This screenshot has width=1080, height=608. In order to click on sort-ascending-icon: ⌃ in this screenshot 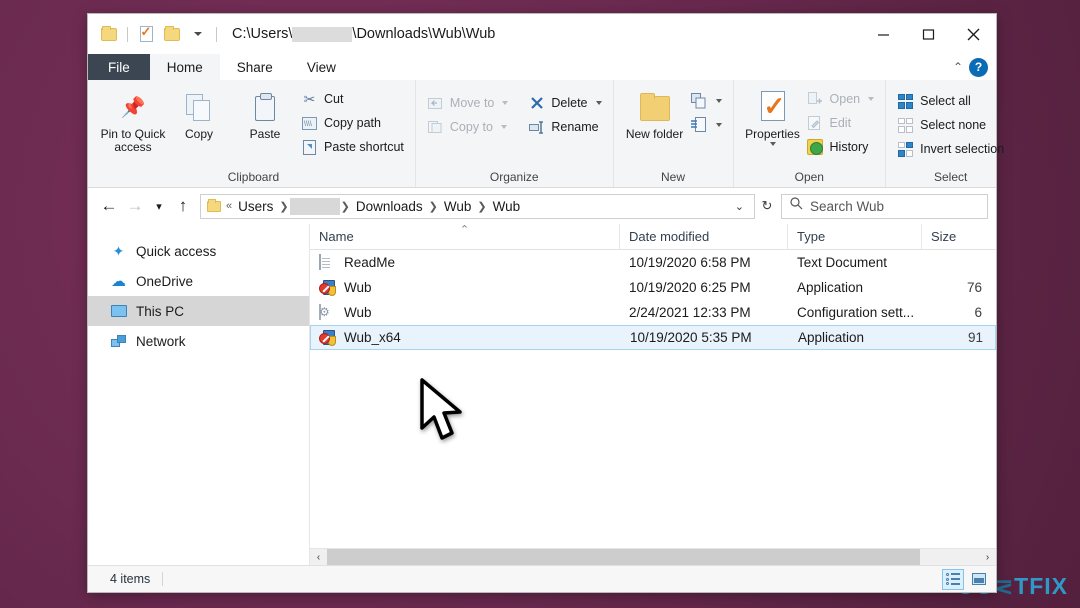, I will do `click(464, 230)`.